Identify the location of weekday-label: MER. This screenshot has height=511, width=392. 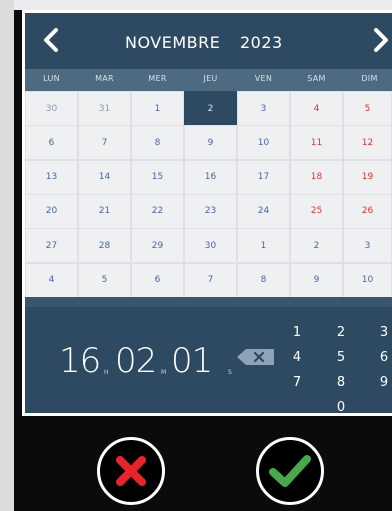
(157, 78).